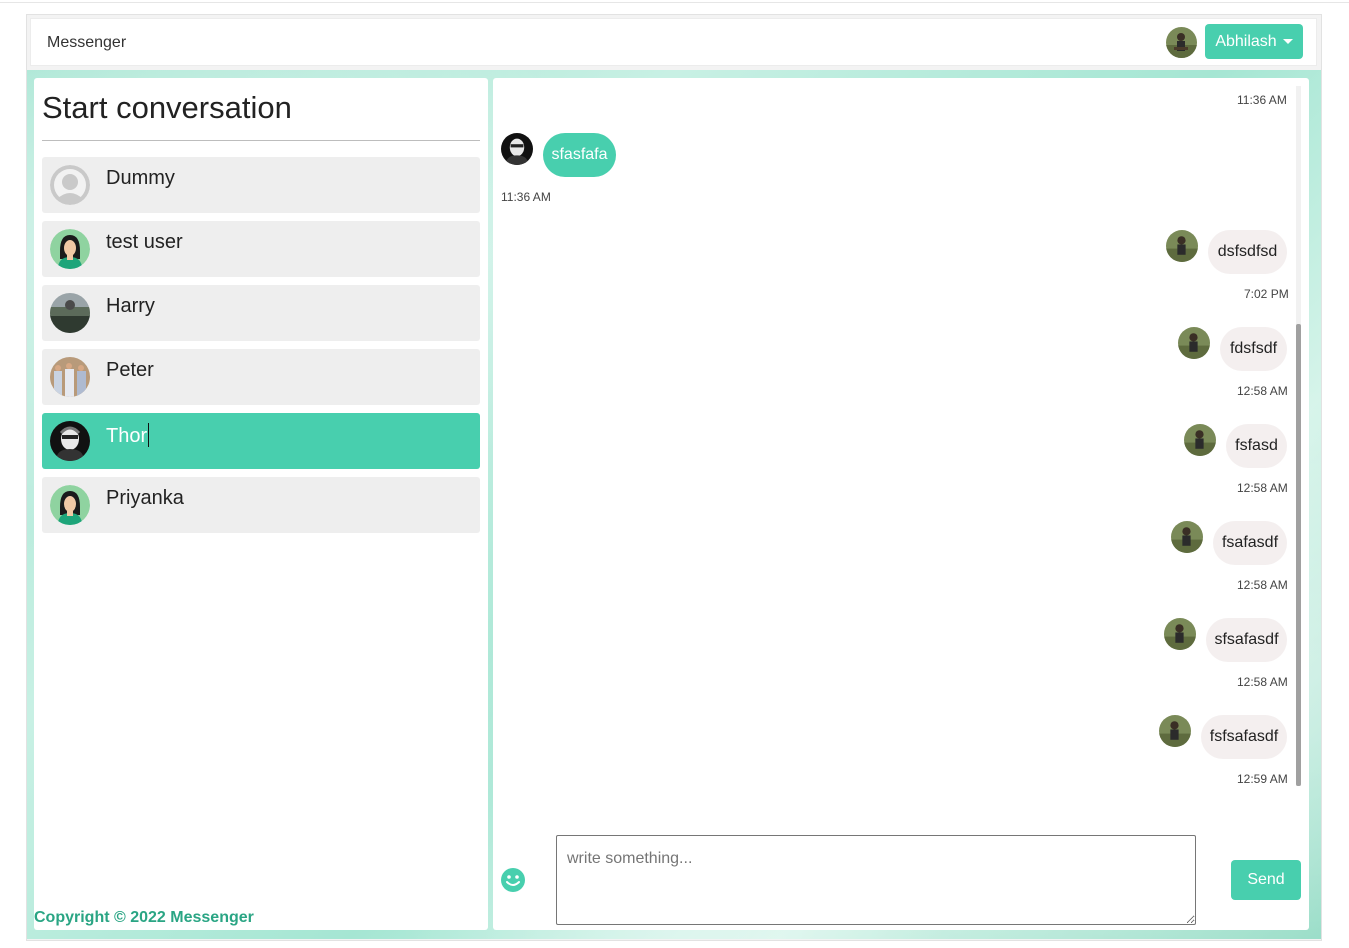 Image resolution: width=1349 pixels, height=948 pixels. Describe the element at coordinates (1246, 41) in the screenshot. I see `user-menu-label: Abhilash` at that location.